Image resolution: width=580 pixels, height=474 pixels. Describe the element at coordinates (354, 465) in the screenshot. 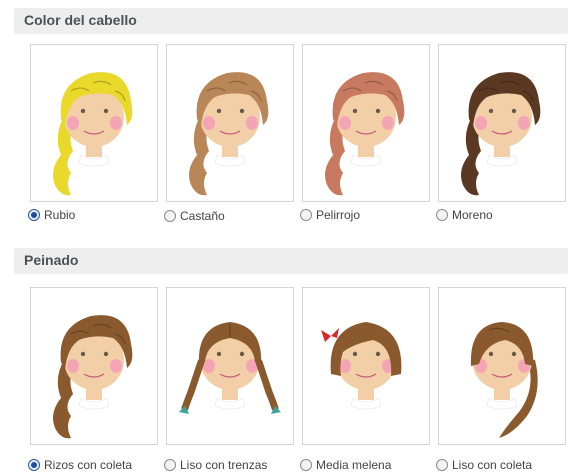

I see `option-label: Media melena` at that location.